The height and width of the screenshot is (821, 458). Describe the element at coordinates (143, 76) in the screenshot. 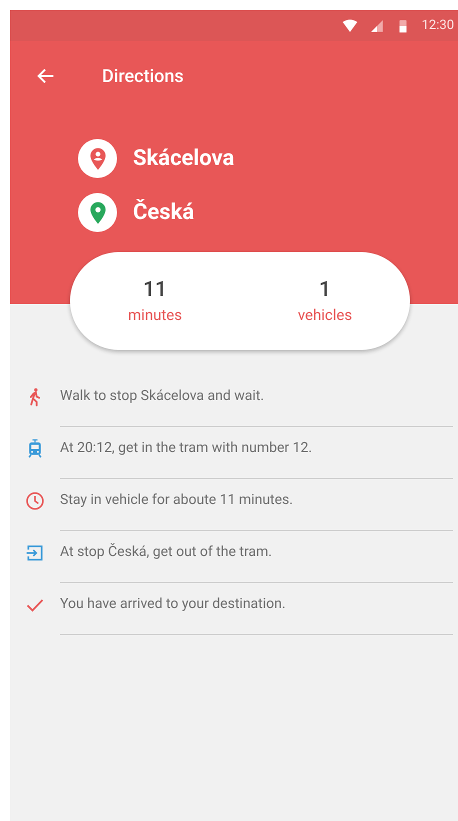

I see `screen-title: Directions` at that location.